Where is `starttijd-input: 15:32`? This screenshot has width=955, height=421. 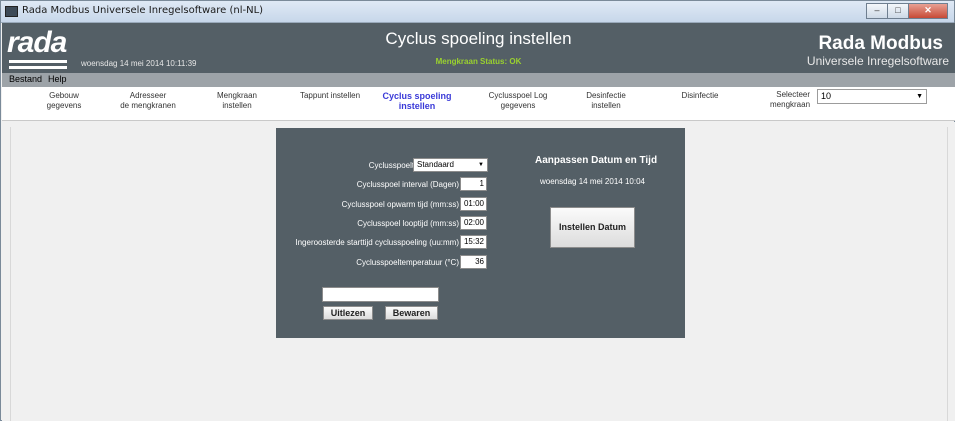 starttijd-input: 15:32 is located at coordinates (473, 242).